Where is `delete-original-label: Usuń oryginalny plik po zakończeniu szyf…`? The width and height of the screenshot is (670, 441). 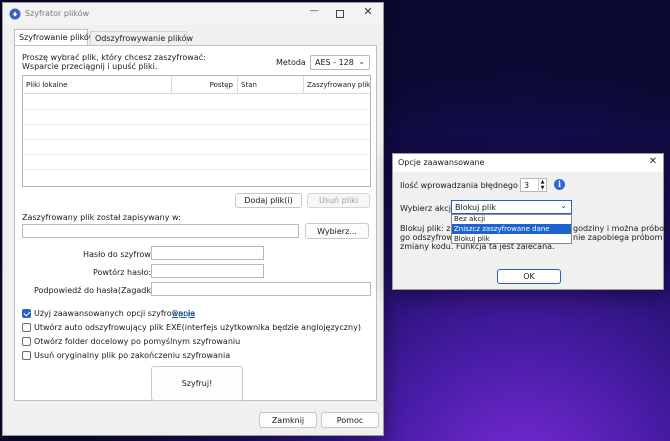
delete-original-label: Usuń oryginalny plik po zakończeniu szyf… is located at coordinates (132, 355).